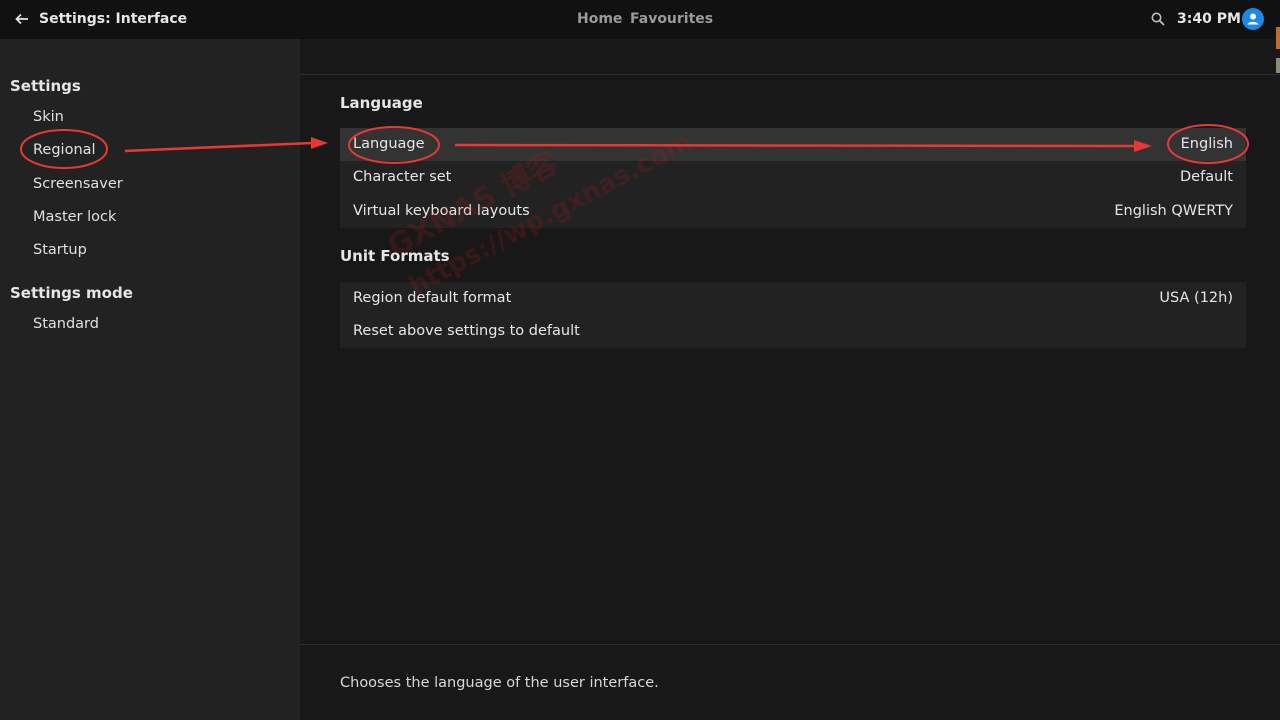 This screenshot has width=1280, height=720. I want to click on sidebar-item-startup: Startup, so click(60, 250).